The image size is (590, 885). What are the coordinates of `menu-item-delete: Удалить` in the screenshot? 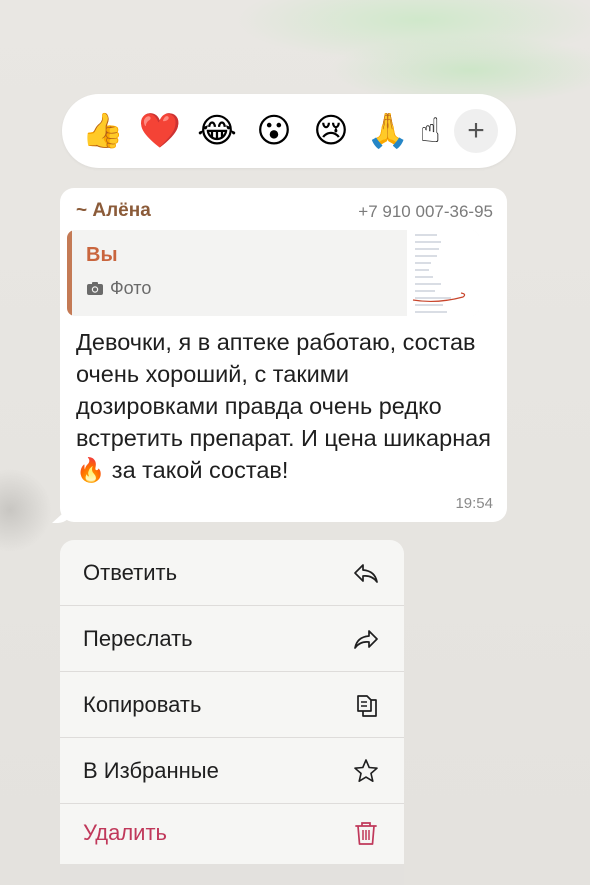 It's located at (232, 832).